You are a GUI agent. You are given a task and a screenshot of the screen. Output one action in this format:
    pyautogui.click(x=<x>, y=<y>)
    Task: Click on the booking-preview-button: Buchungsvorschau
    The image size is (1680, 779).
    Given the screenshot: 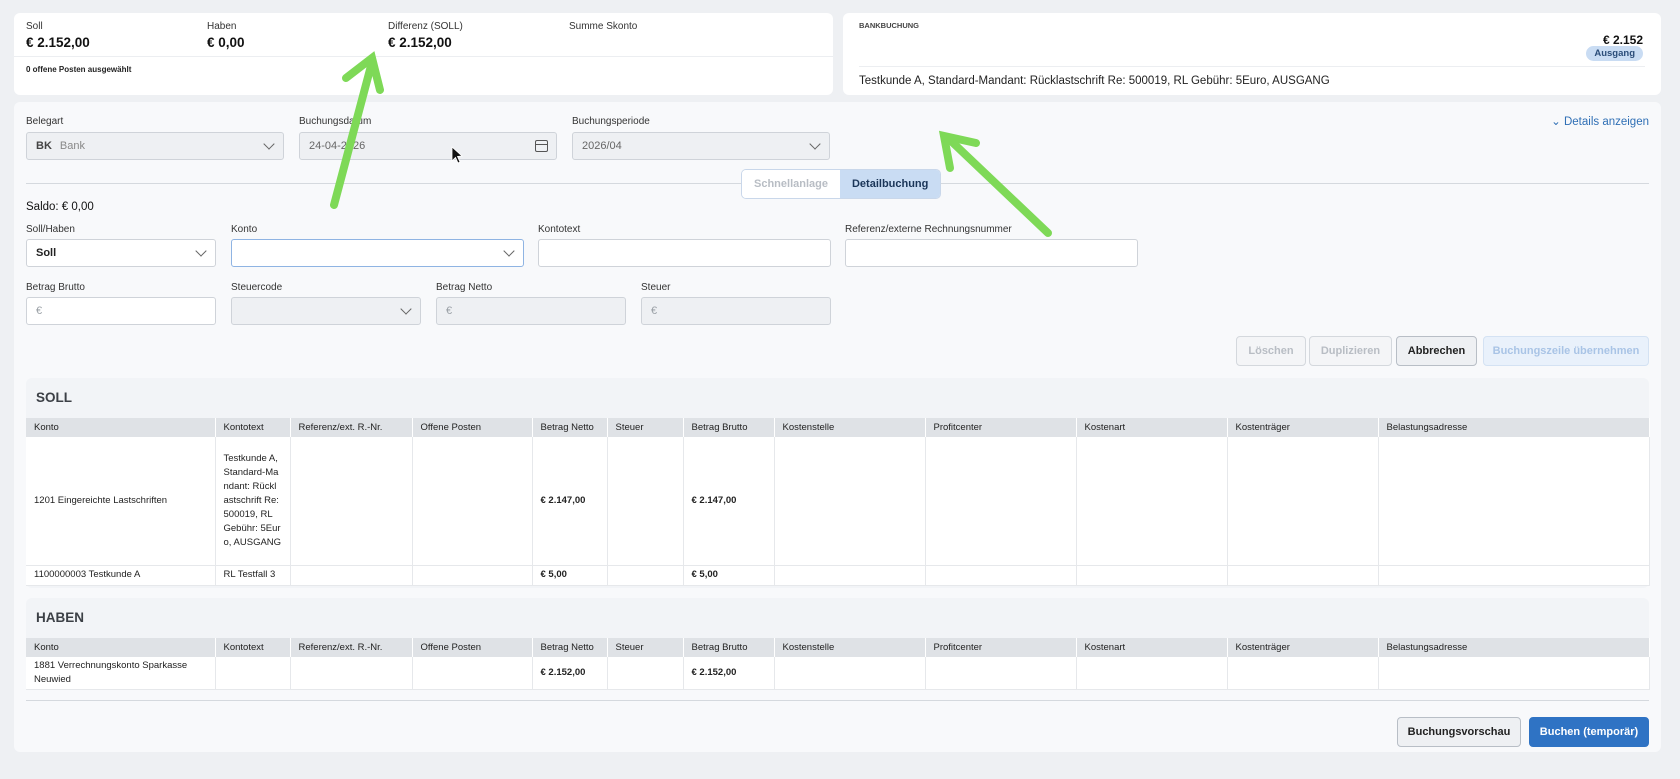 What is the action you would take?
    pyautogui.click(x=1459, y=732)
    